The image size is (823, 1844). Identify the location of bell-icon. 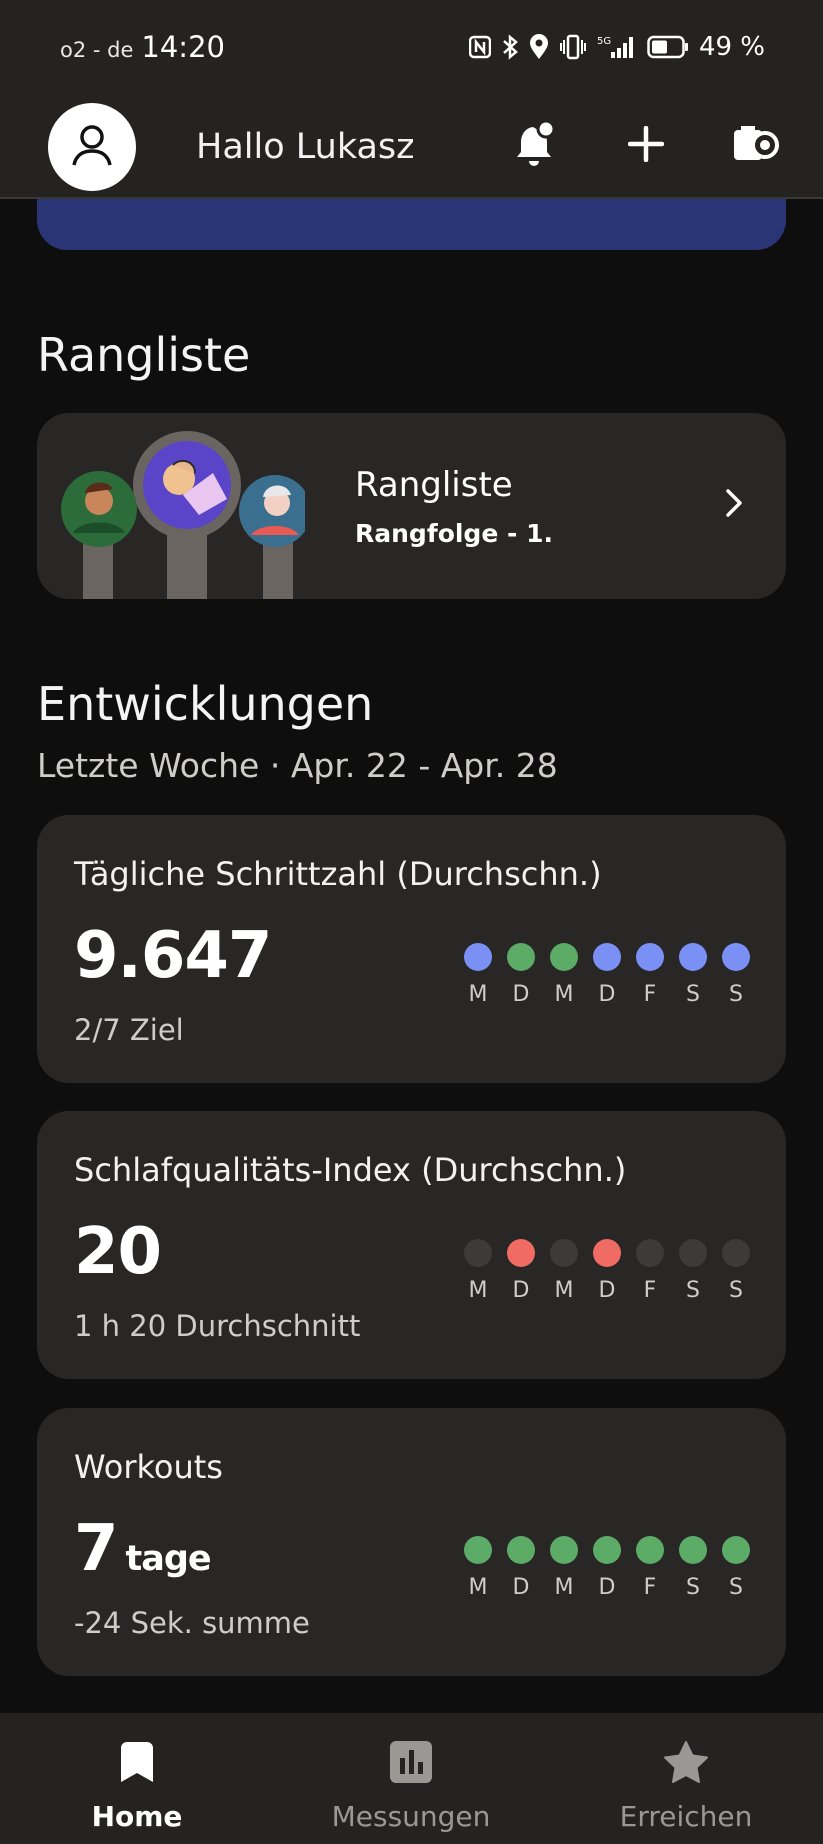
(536, 146).